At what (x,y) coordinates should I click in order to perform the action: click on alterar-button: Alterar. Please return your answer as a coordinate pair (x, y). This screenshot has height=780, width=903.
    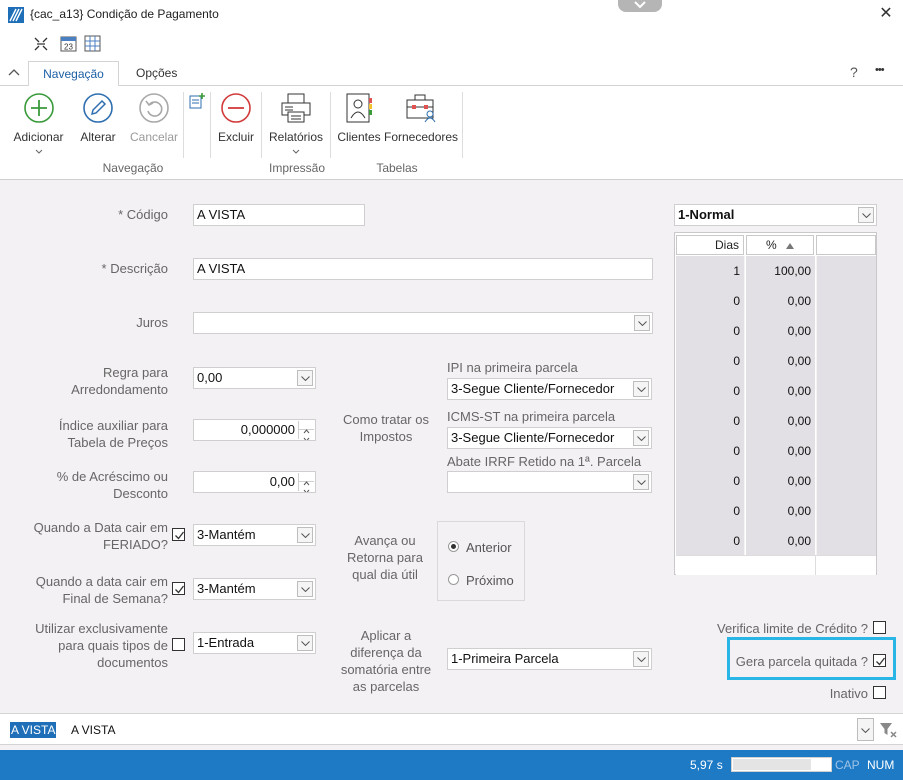
    Looking at the image, I should click on (98, 118).